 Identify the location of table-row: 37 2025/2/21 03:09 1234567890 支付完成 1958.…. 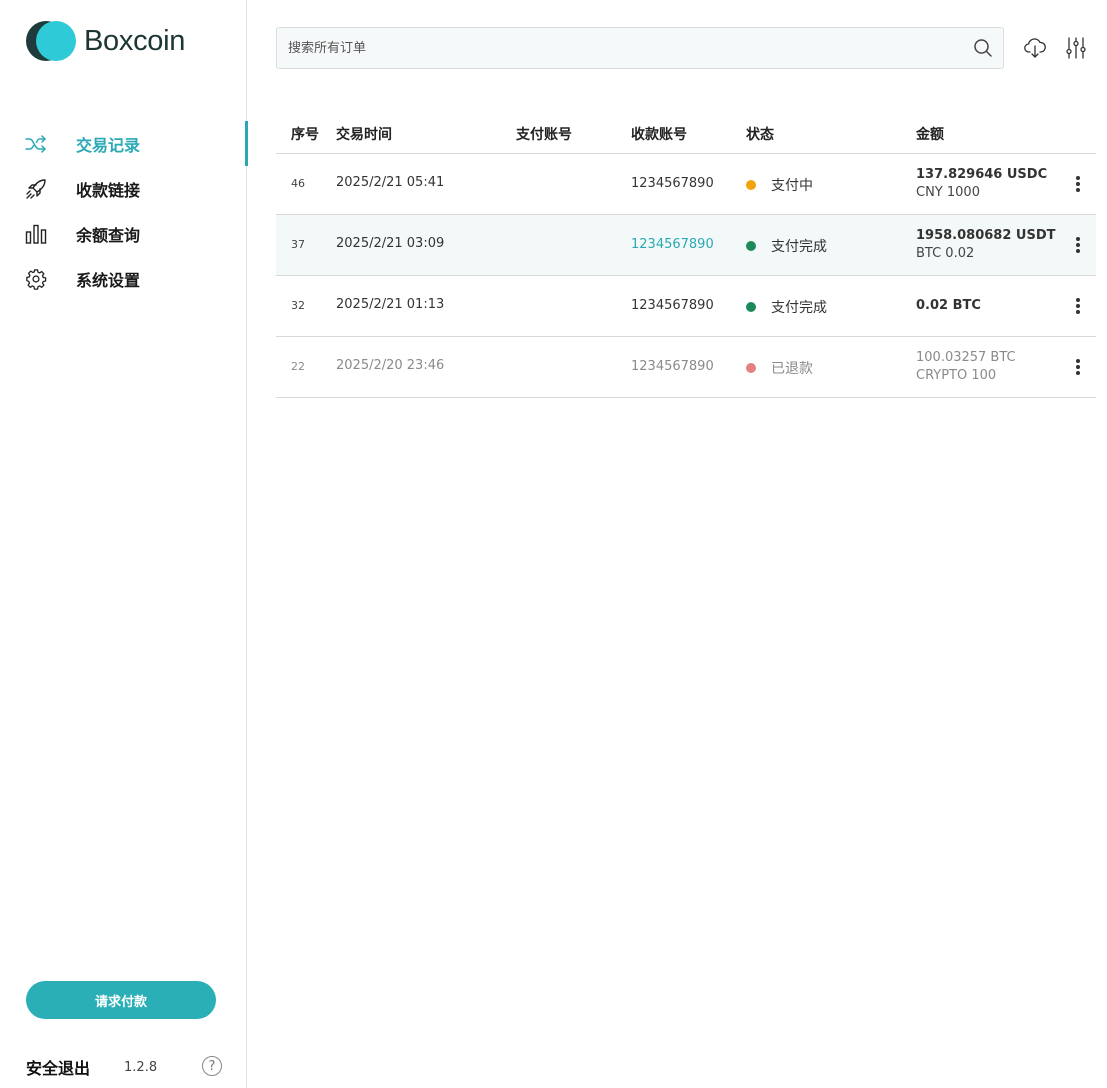
(686, 245).